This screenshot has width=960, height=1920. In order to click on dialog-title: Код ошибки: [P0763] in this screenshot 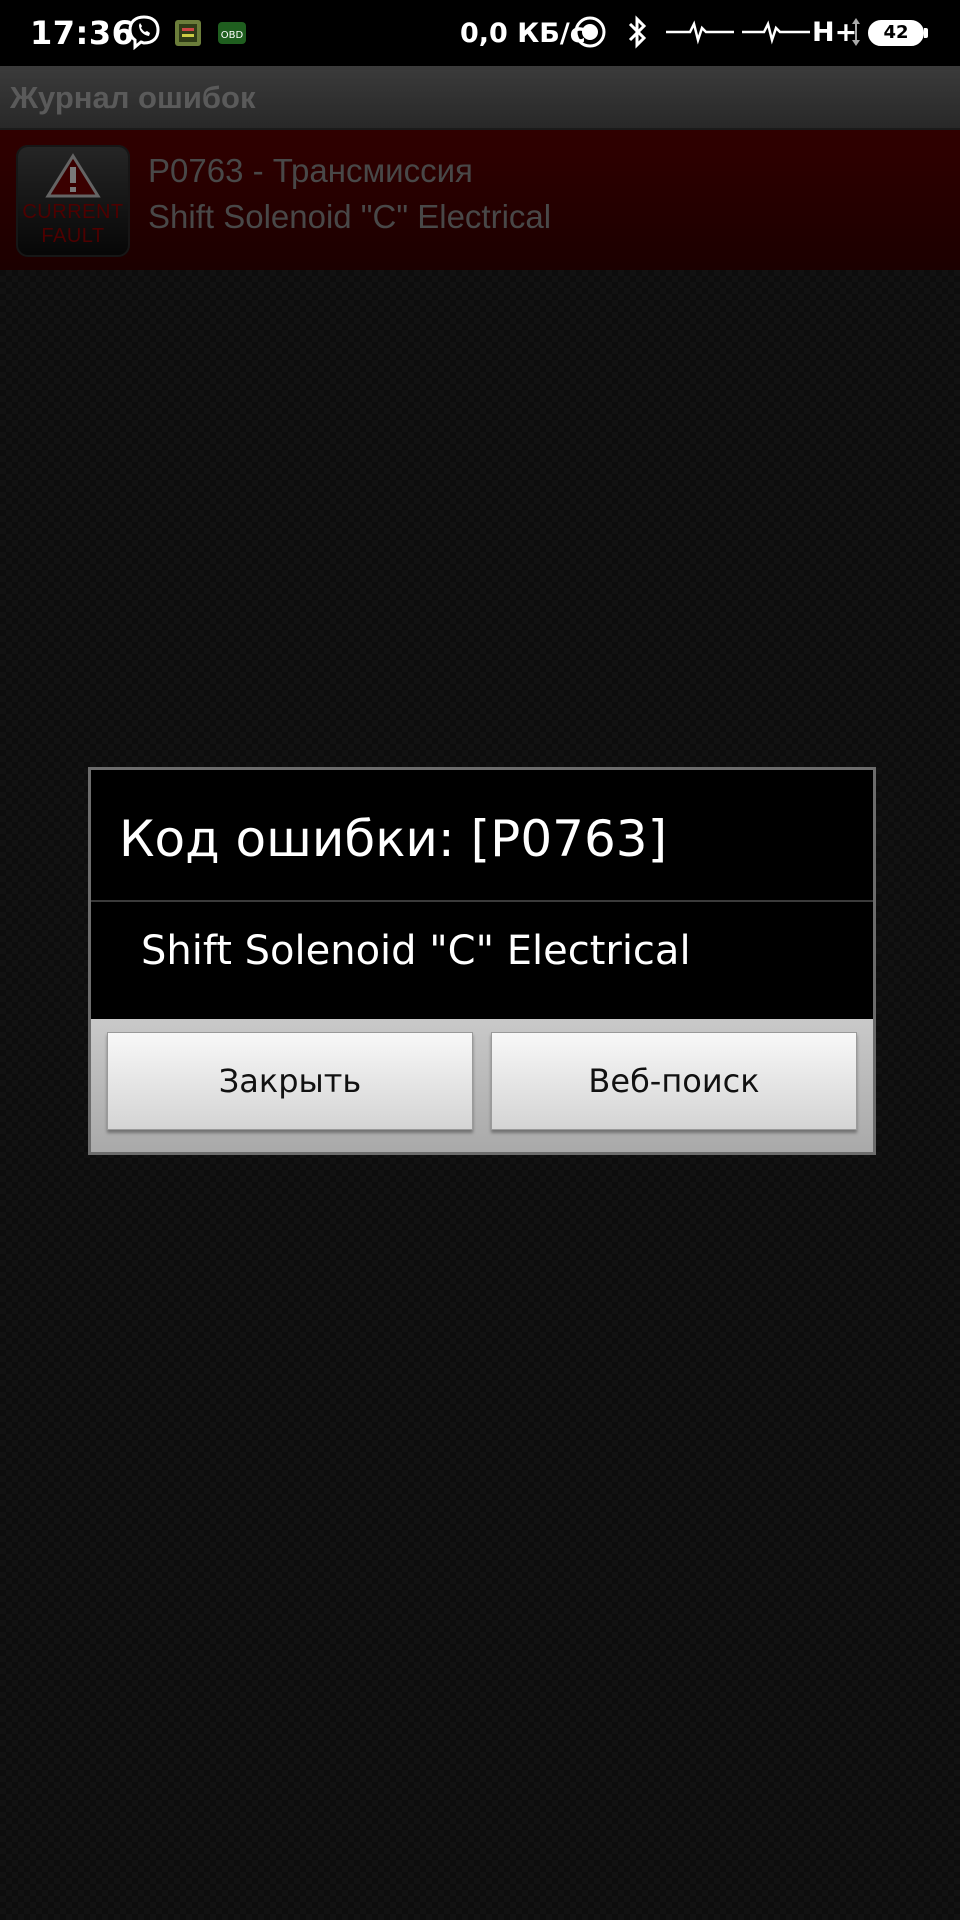, I will do `click(393, 839)`.